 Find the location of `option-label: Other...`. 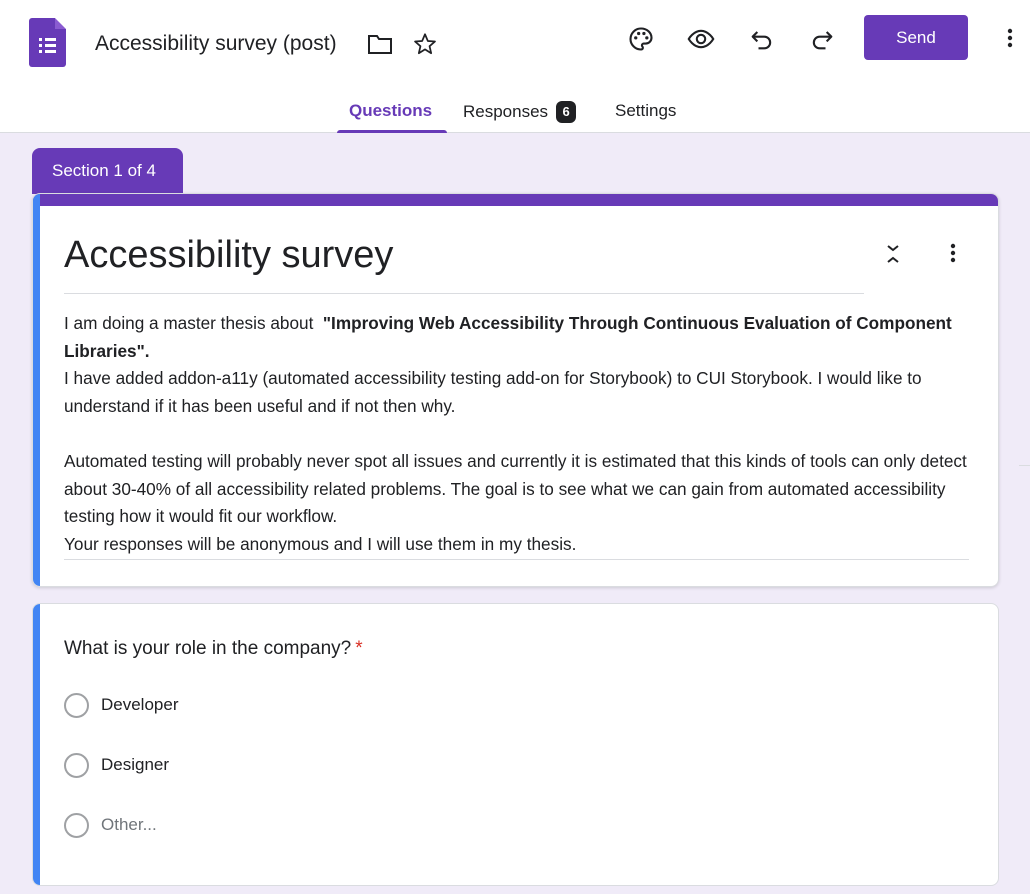

option-label: Other... is located at coordinates (129, 824).